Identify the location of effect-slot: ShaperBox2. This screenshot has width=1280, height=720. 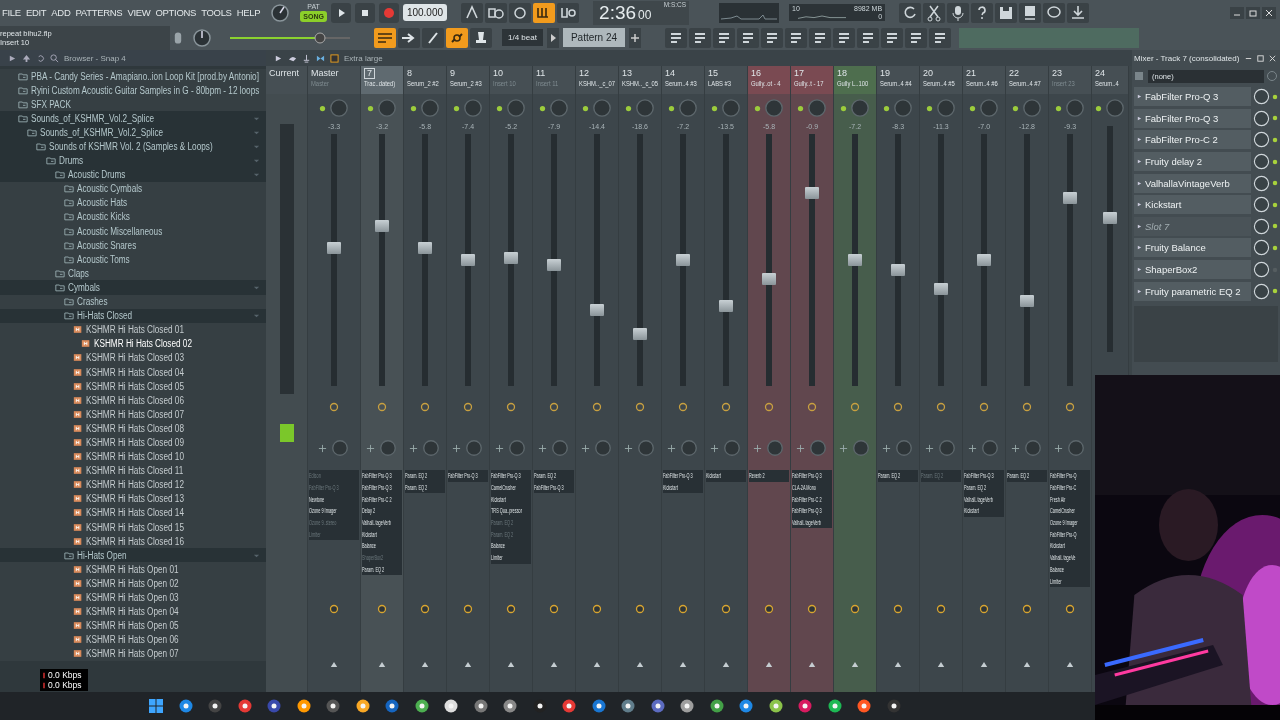
(1192, 270).